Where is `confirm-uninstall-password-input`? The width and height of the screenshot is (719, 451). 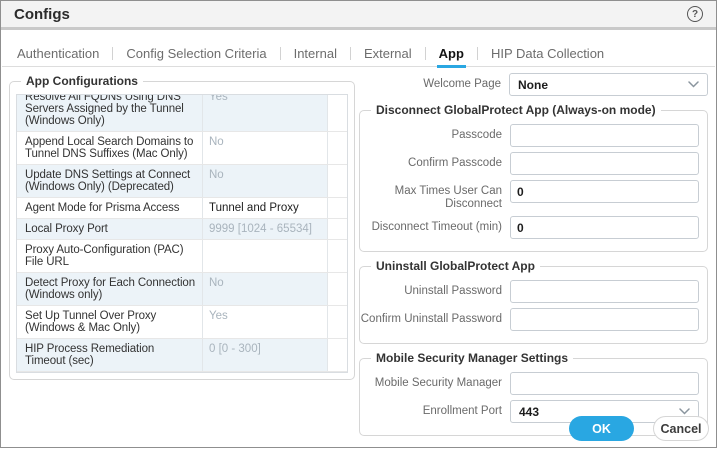
confirm-uninstall-password-input is located at coordinates (604, 319).